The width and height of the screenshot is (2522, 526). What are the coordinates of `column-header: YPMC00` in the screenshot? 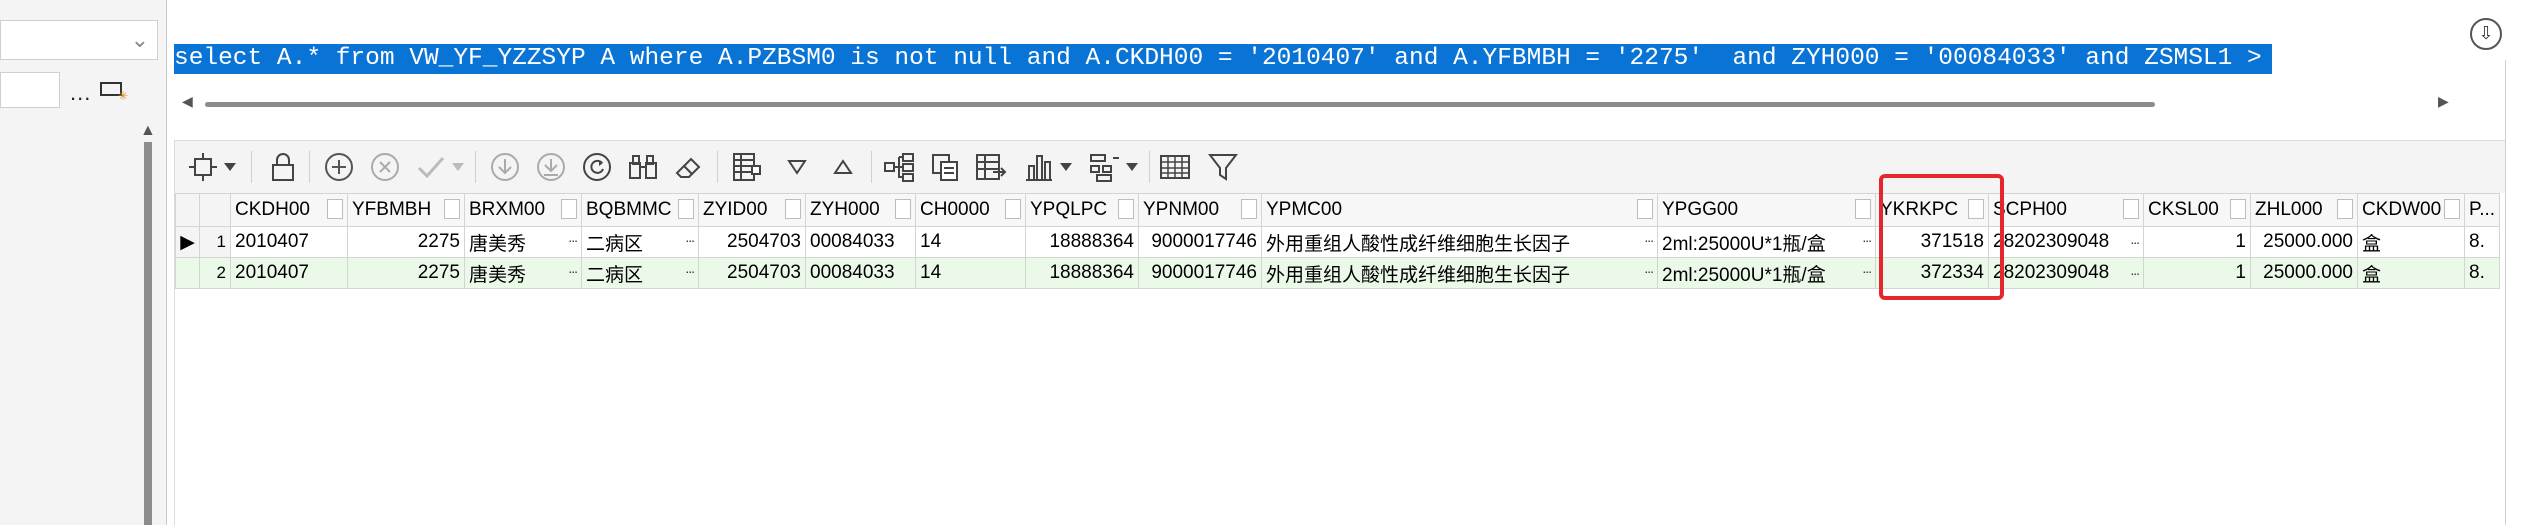 It's located at (1459, 210).